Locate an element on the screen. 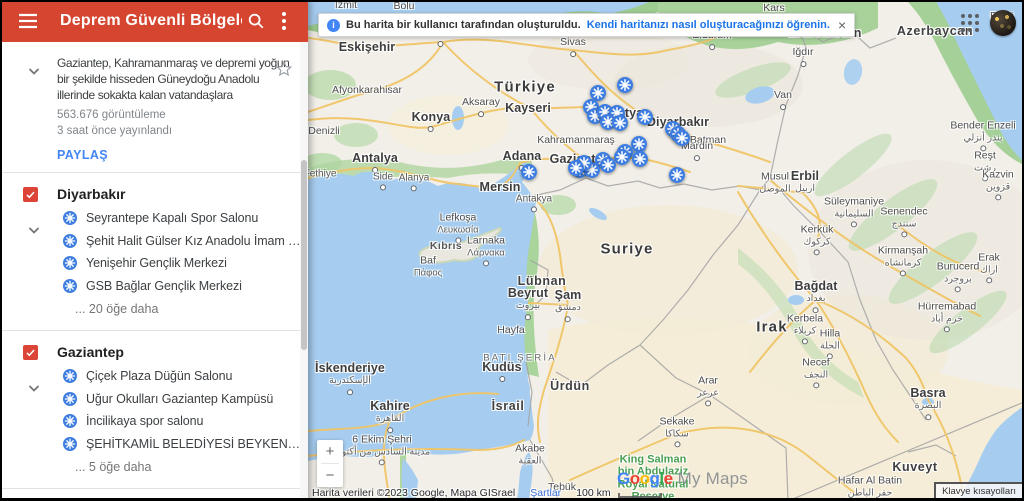 The image size is (1024, 501). info-icon: i is located at coordinates (333, 25).